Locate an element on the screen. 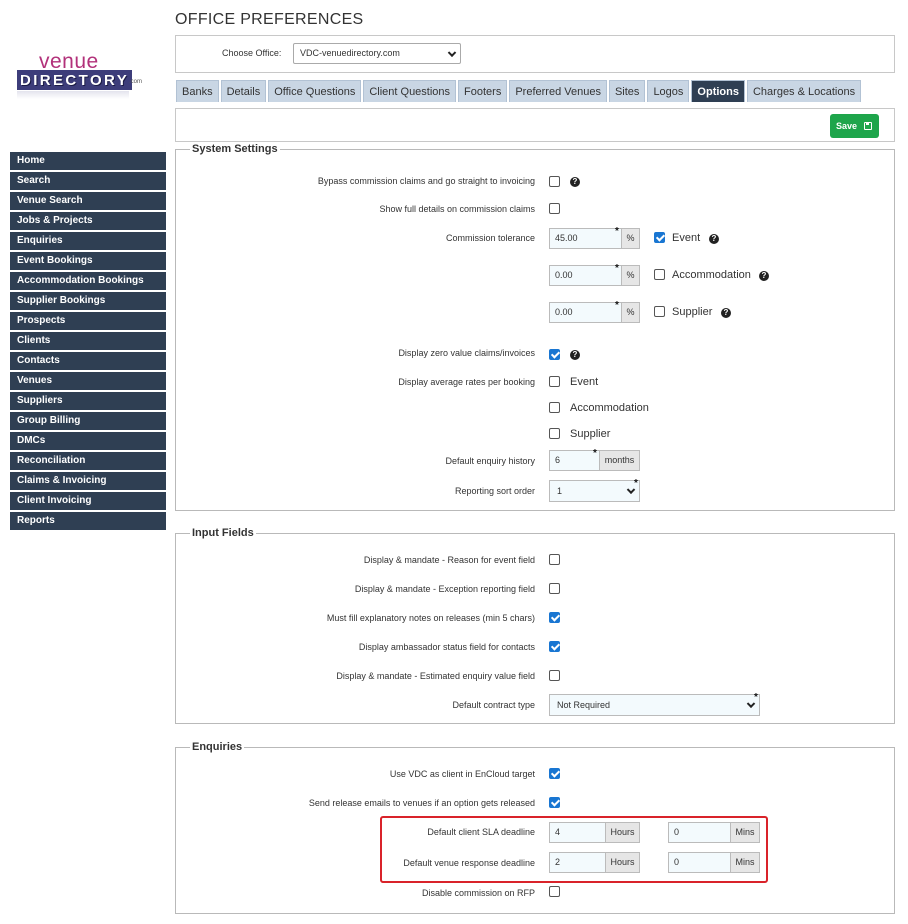 The height and width of the screenshot is (924, 908). avg-rates-supplier-label: Supplier is located at coordinates (590, 434).